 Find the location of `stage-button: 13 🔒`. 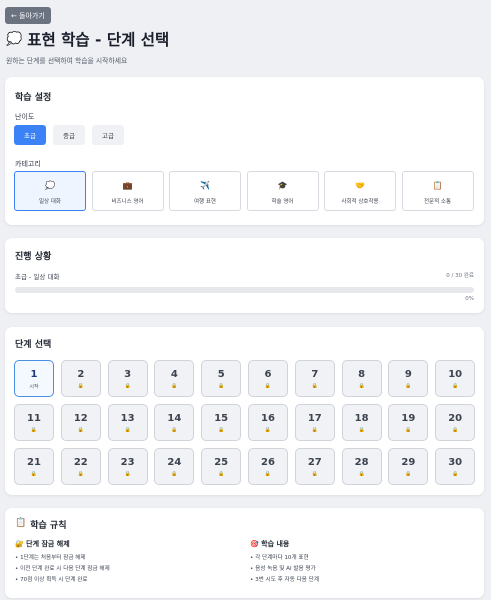

stage-button: 13 🔒 is located at coordinates (127, 422).